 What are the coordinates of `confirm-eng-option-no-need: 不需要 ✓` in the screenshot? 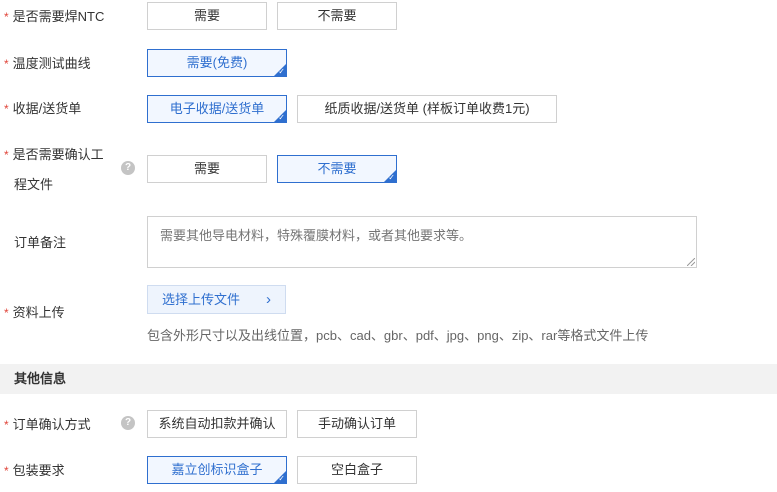 It's located at (337, 169).